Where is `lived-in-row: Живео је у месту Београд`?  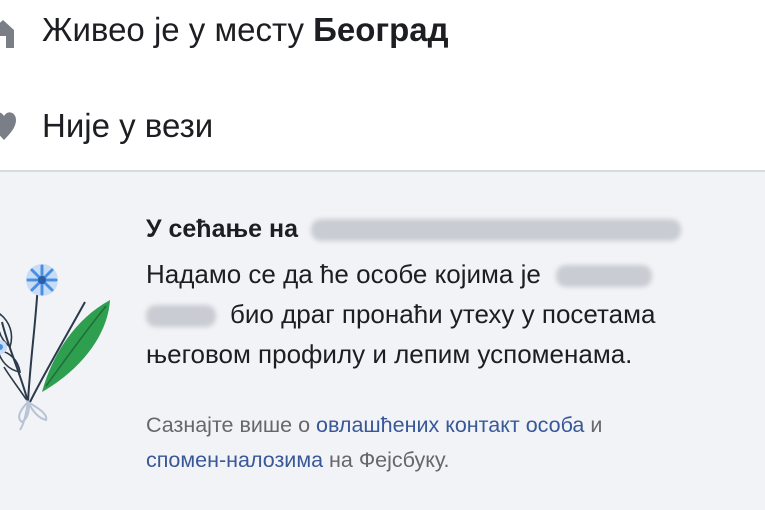 lived-in-row: Живео је у месту Београд is located at coordinates (382, 32).